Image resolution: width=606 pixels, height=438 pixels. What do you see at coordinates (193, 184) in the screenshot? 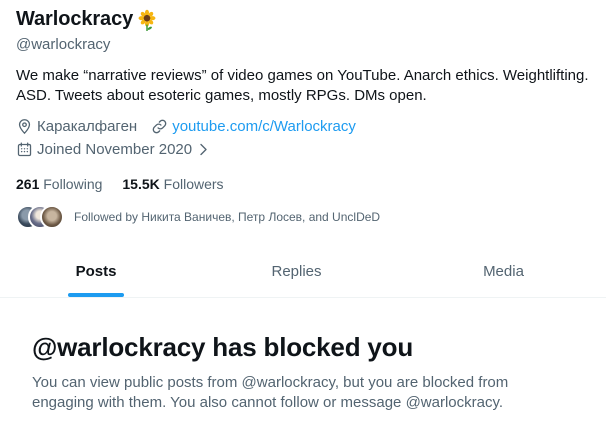
I see `followers-label: Followers` at bounding box center [193, 184].